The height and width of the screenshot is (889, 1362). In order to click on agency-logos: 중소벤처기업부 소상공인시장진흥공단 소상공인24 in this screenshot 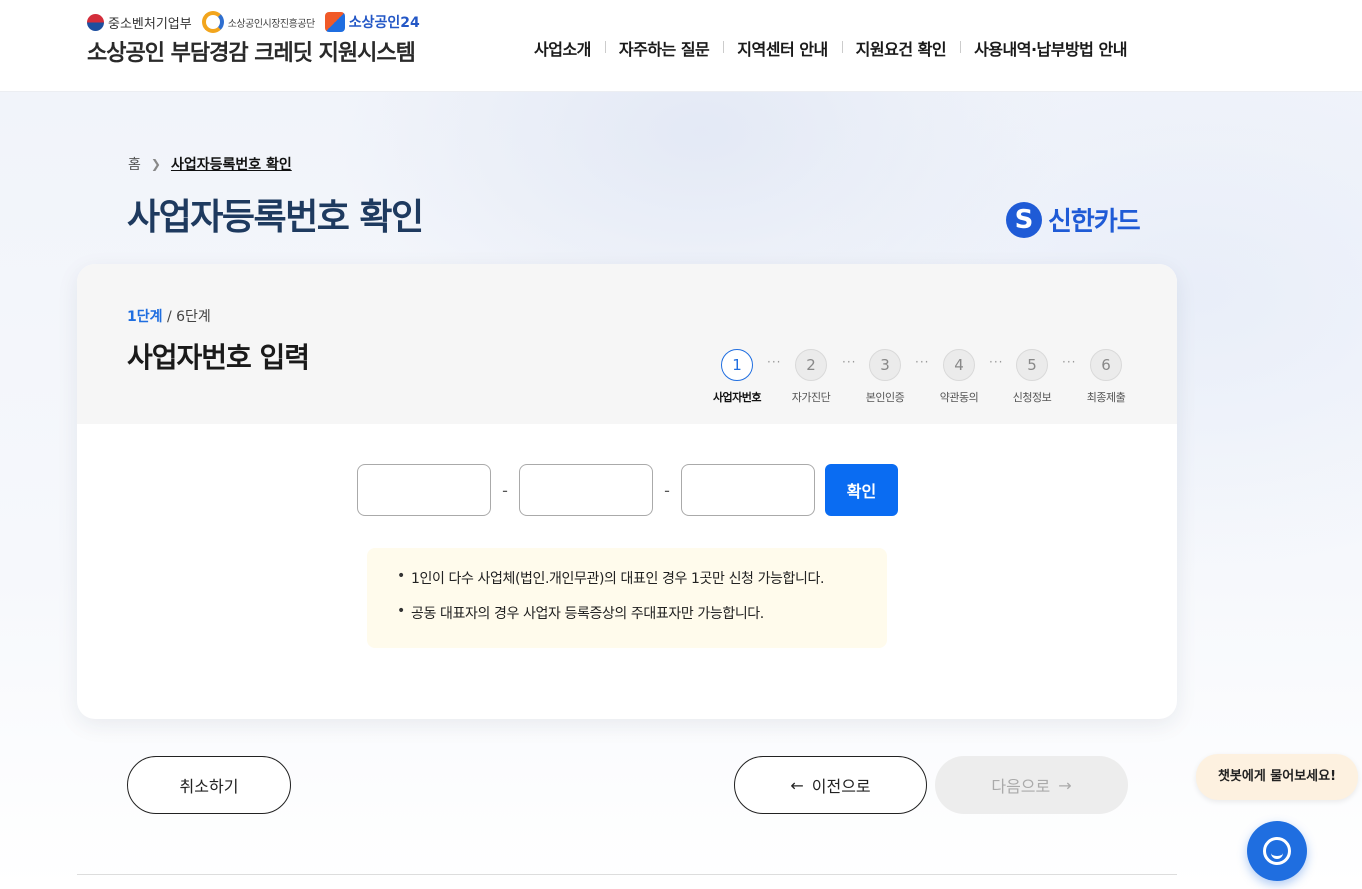, I will do `click(253, 22)`.